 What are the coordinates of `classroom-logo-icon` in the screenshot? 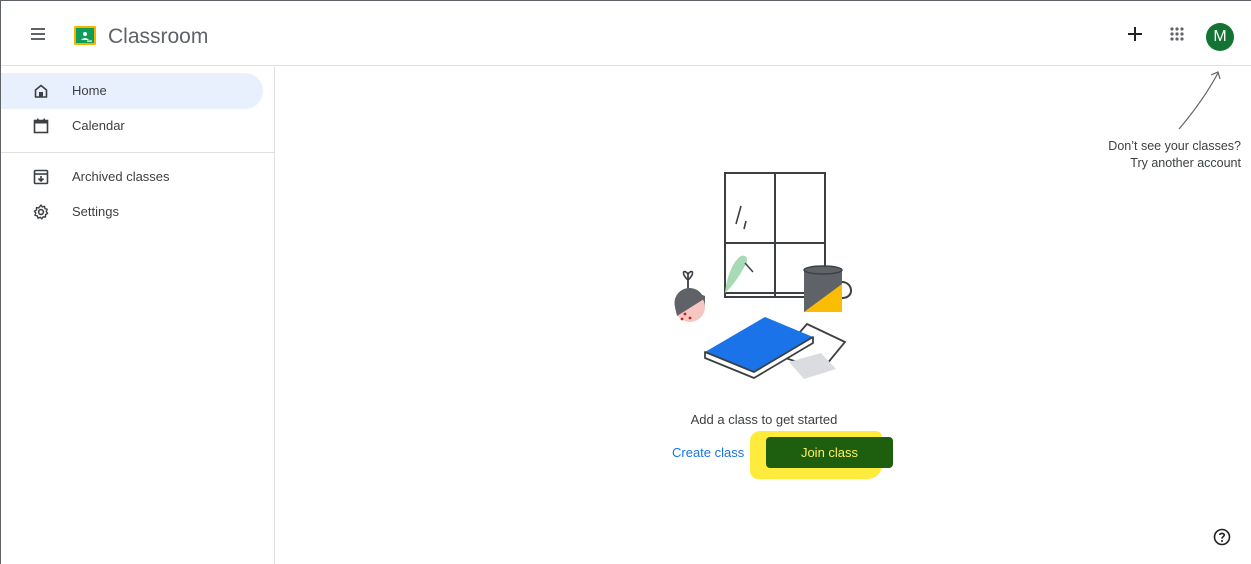 It's located at (85, 35).